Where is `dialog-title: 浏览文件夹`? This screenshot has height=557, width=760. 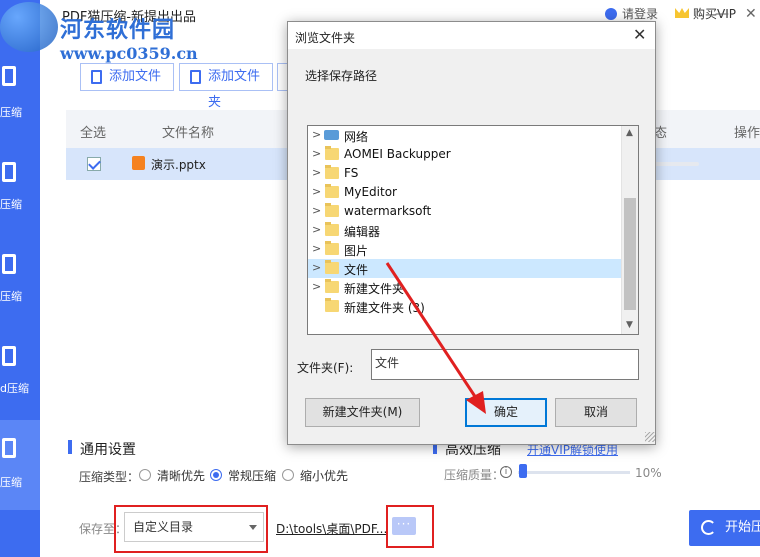 dialog-title: 浏览文件夹 is located at coordinates (325, 38).